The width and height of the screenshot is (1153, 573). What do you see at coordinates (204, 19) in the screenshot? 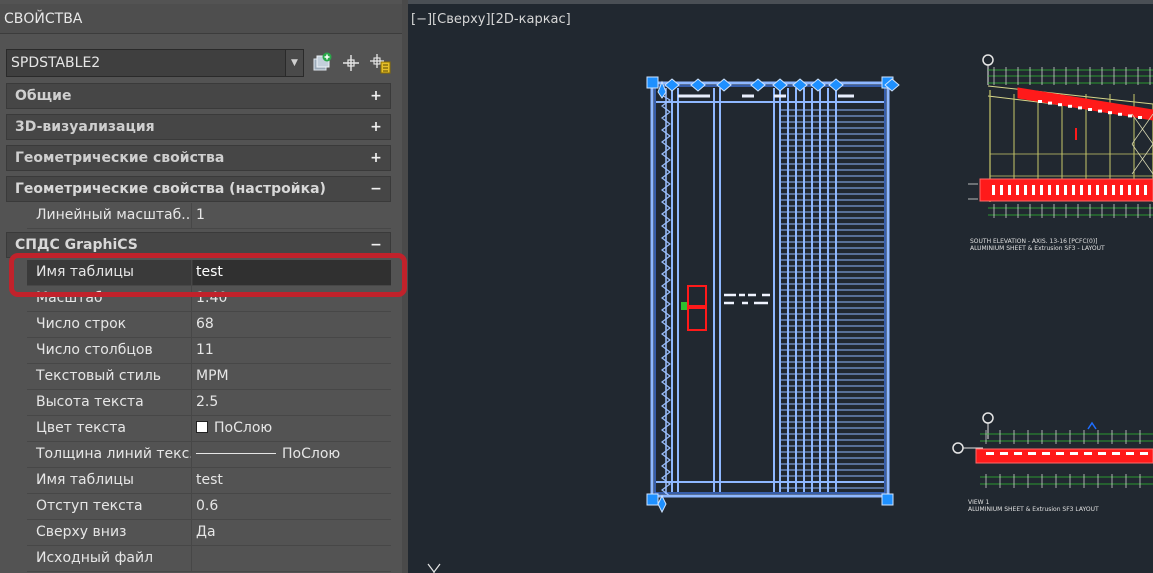
I see `palette-title: СВОЙСТВА` at bounding box center [204, 19].